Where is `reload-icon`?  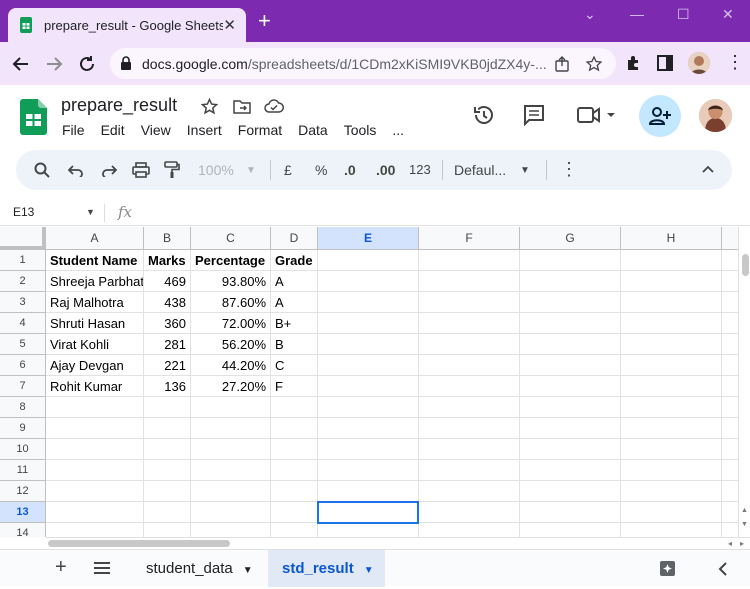
reload-icon is located at coordinates (87, 64).